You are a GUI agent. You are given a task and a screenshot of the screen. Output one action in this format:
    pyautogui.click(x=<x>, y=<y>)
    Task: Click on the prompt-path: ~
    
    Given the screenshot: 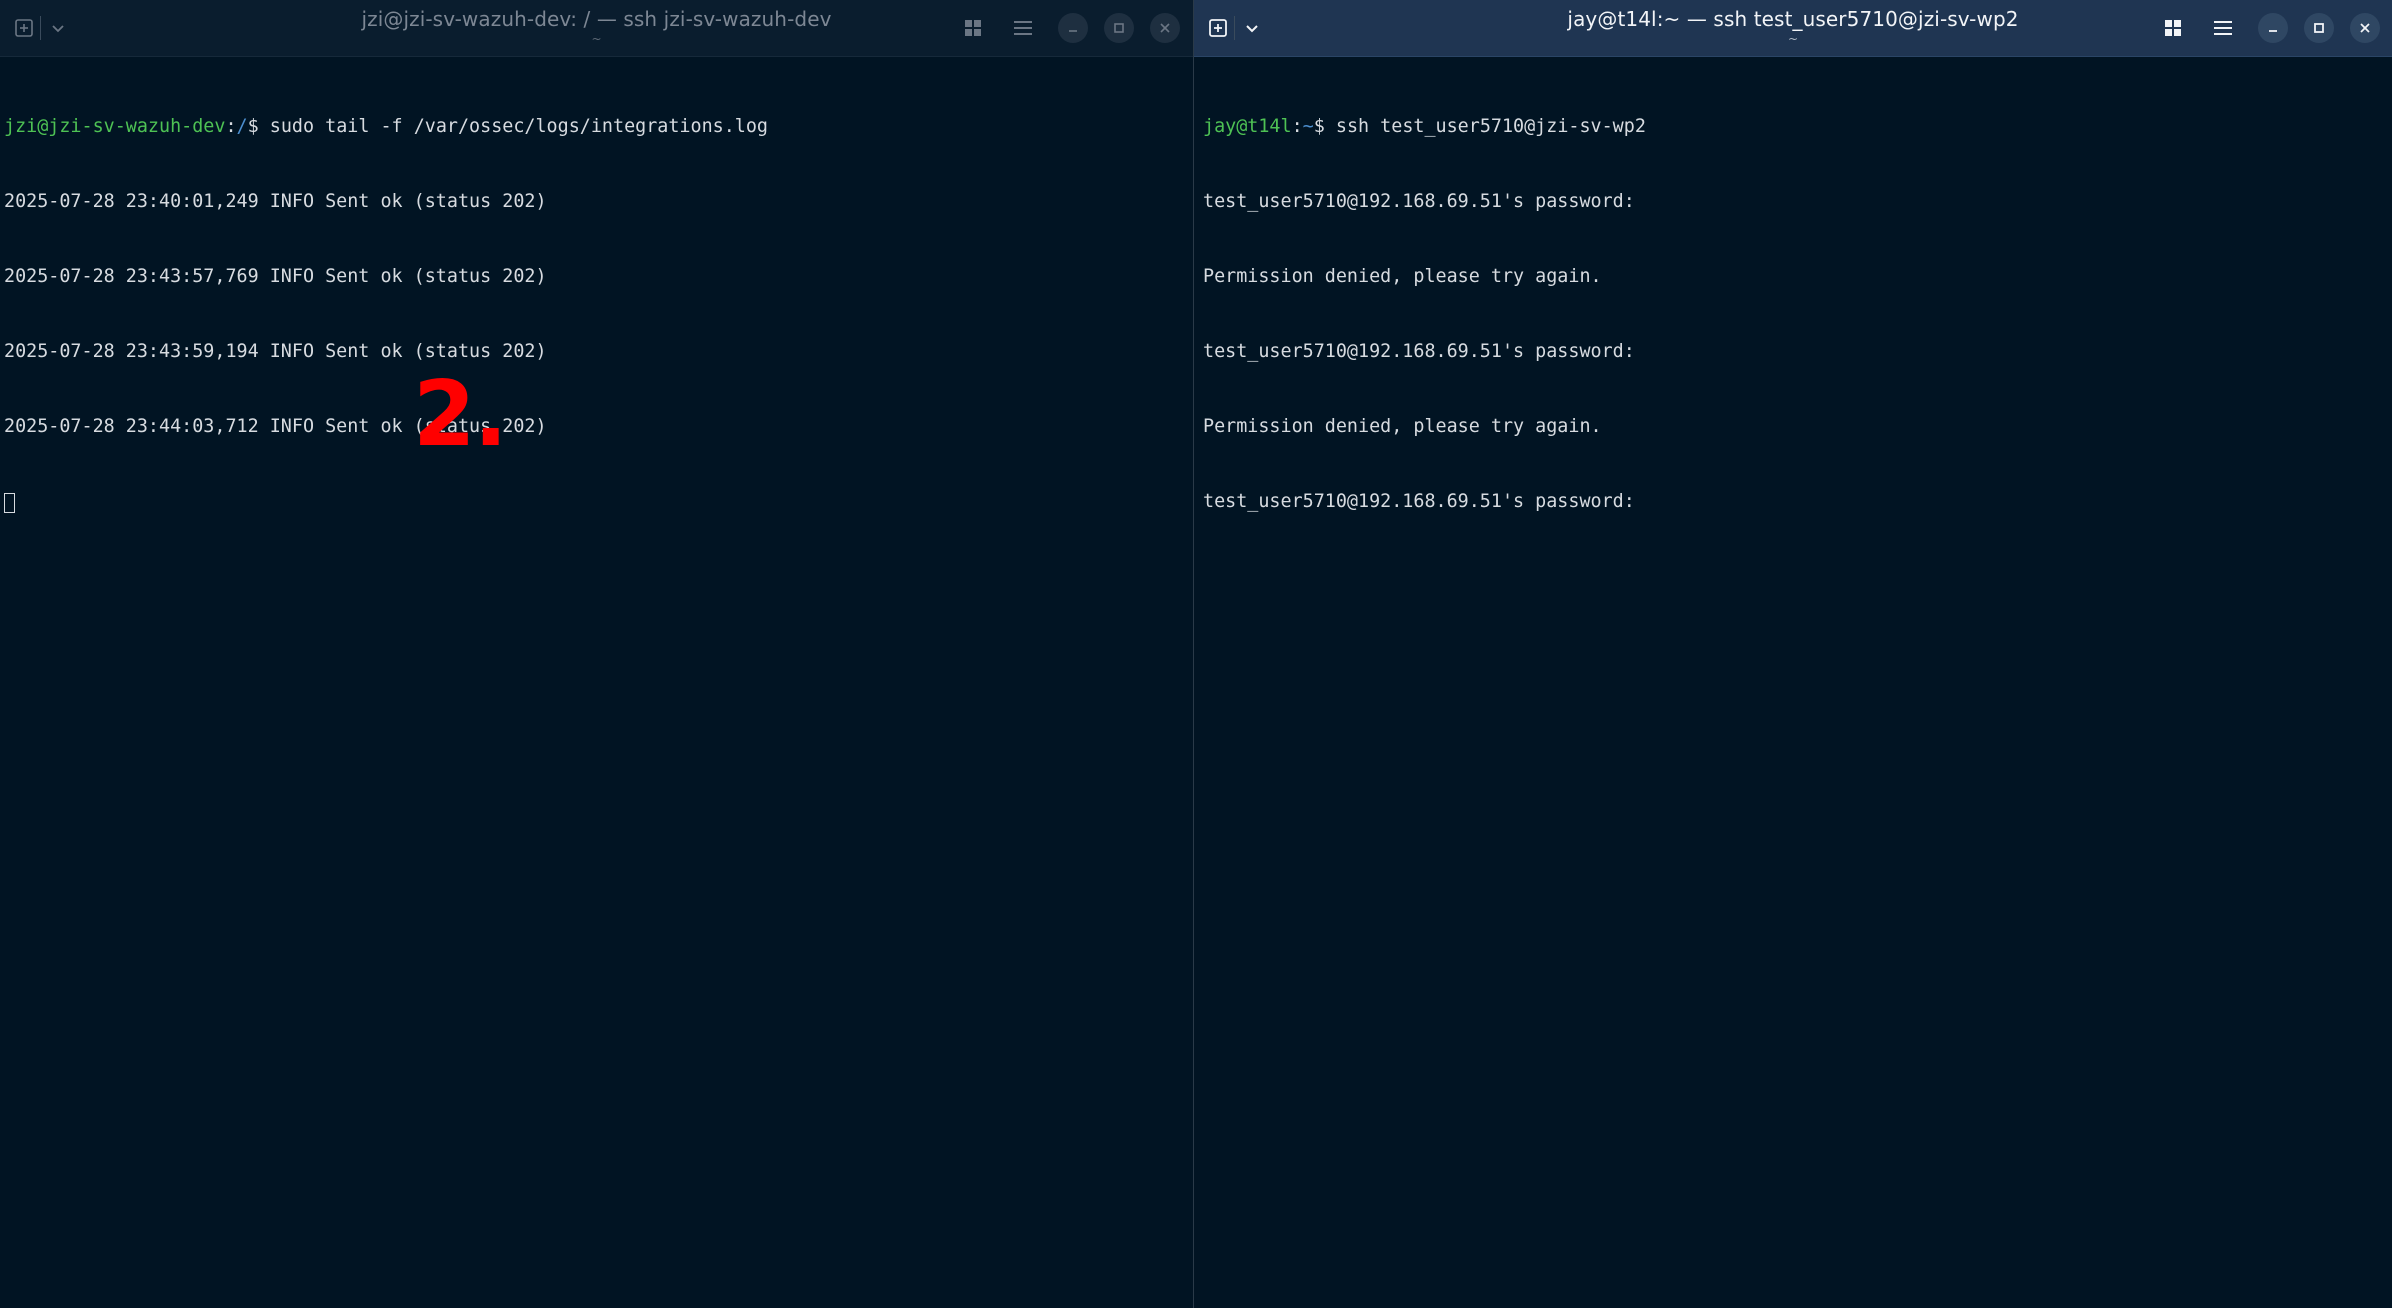 What is the action you would take?
    pyautogui.click(x=1308, y=126)
    